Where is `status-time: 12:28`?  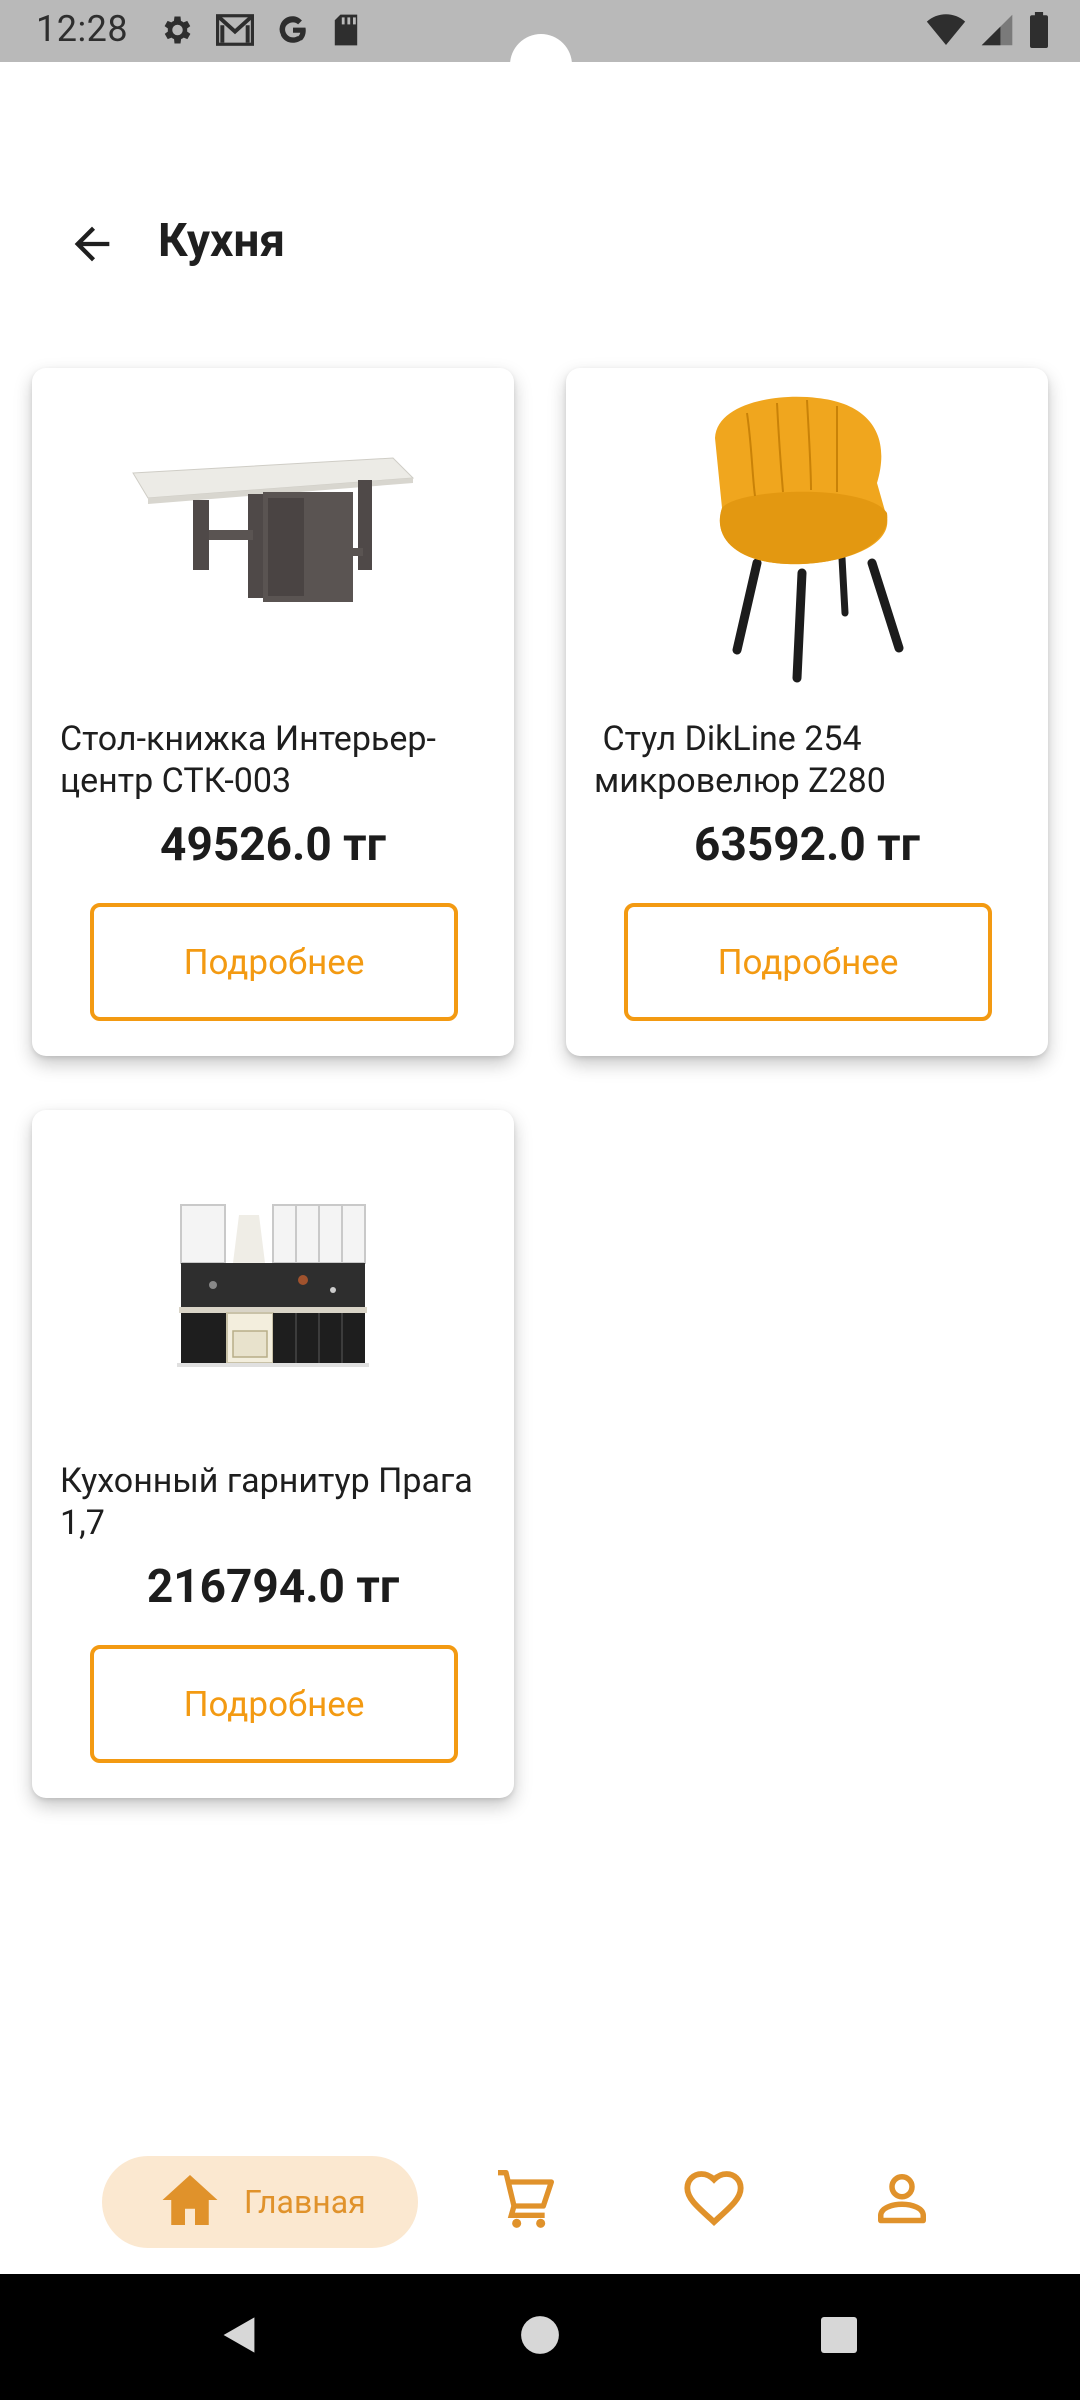 status-time: 12:28 is located at coordinates (82, 29).